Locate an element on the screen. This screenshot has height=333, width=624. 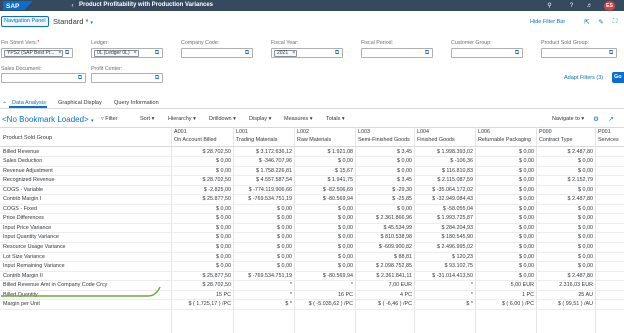
column-header-name: Semi-Finished Goods is located at coordinates (386, 140).